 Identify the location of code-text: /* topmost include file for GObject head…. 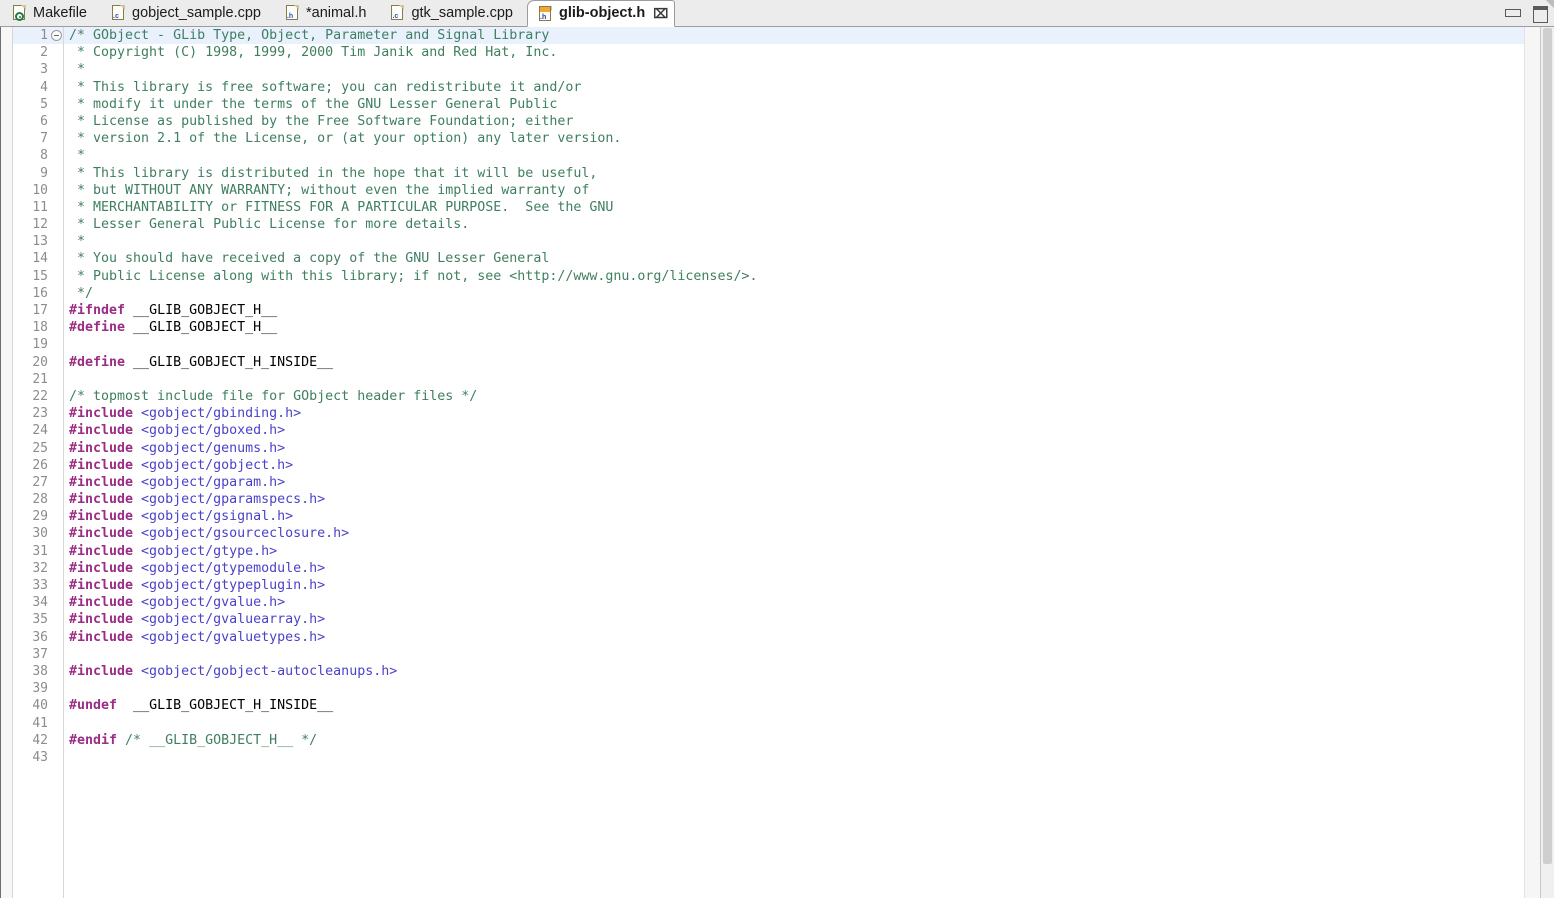
(270, 396).